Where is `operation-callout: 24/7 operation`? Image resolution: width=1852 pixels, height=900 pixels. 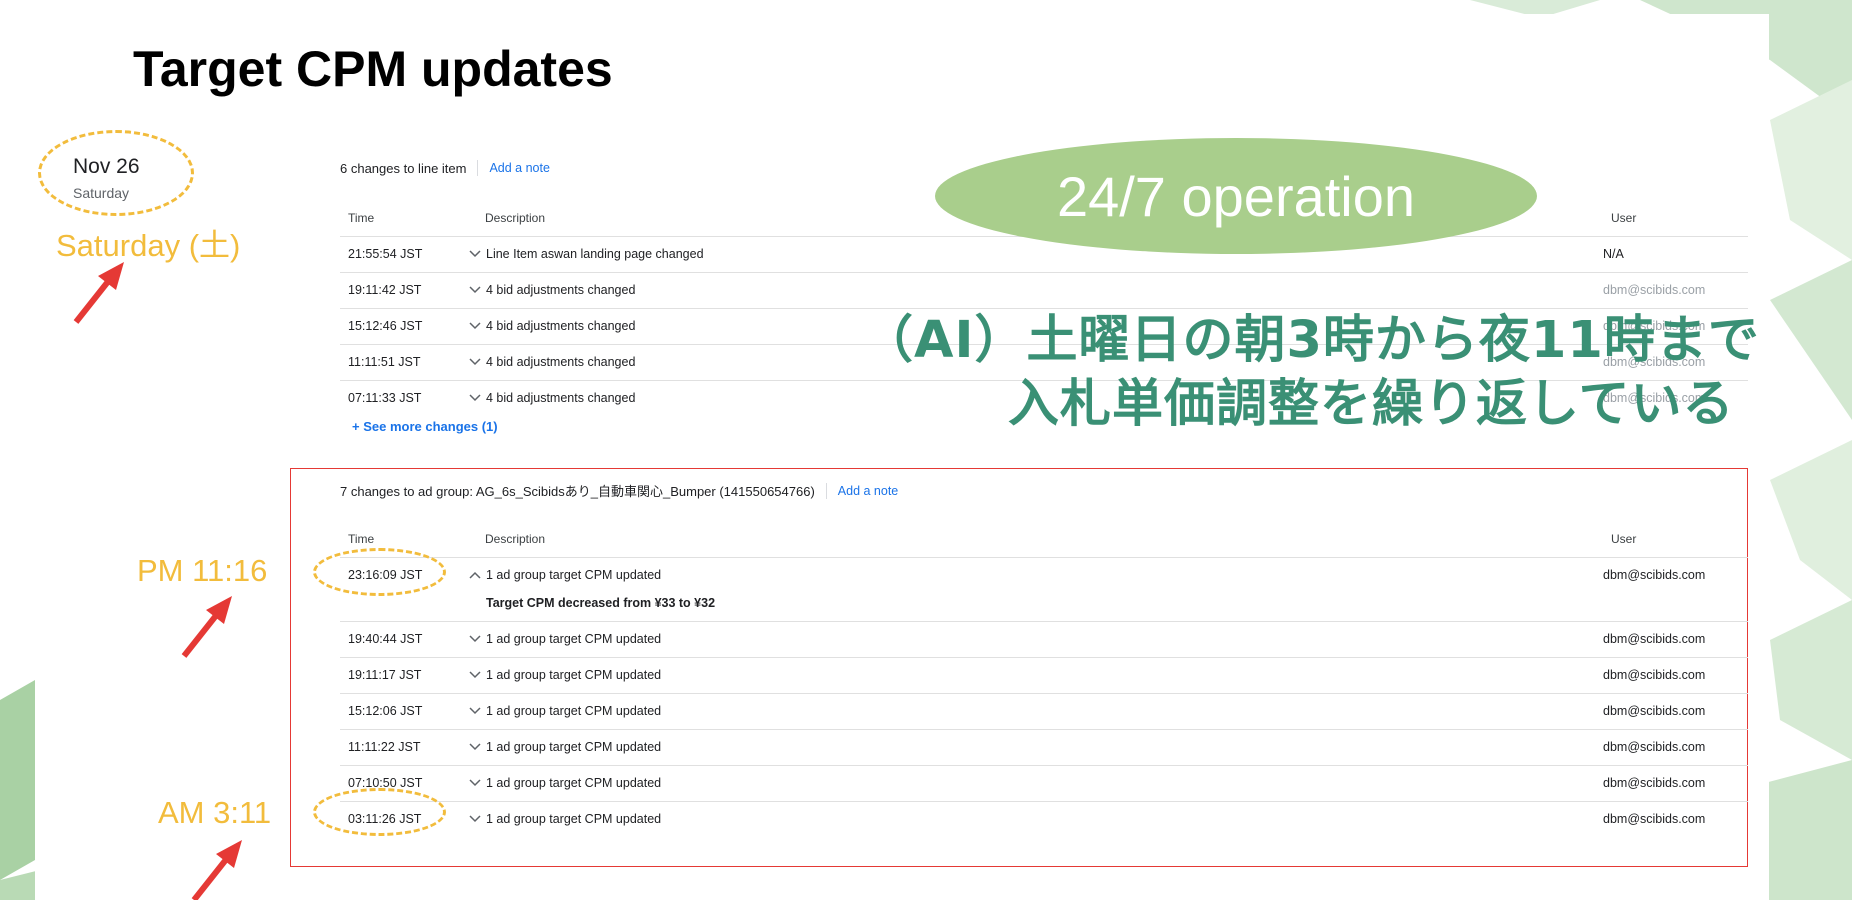
operation-callout: 24/7 operation is located at coordinates (1236, 196).